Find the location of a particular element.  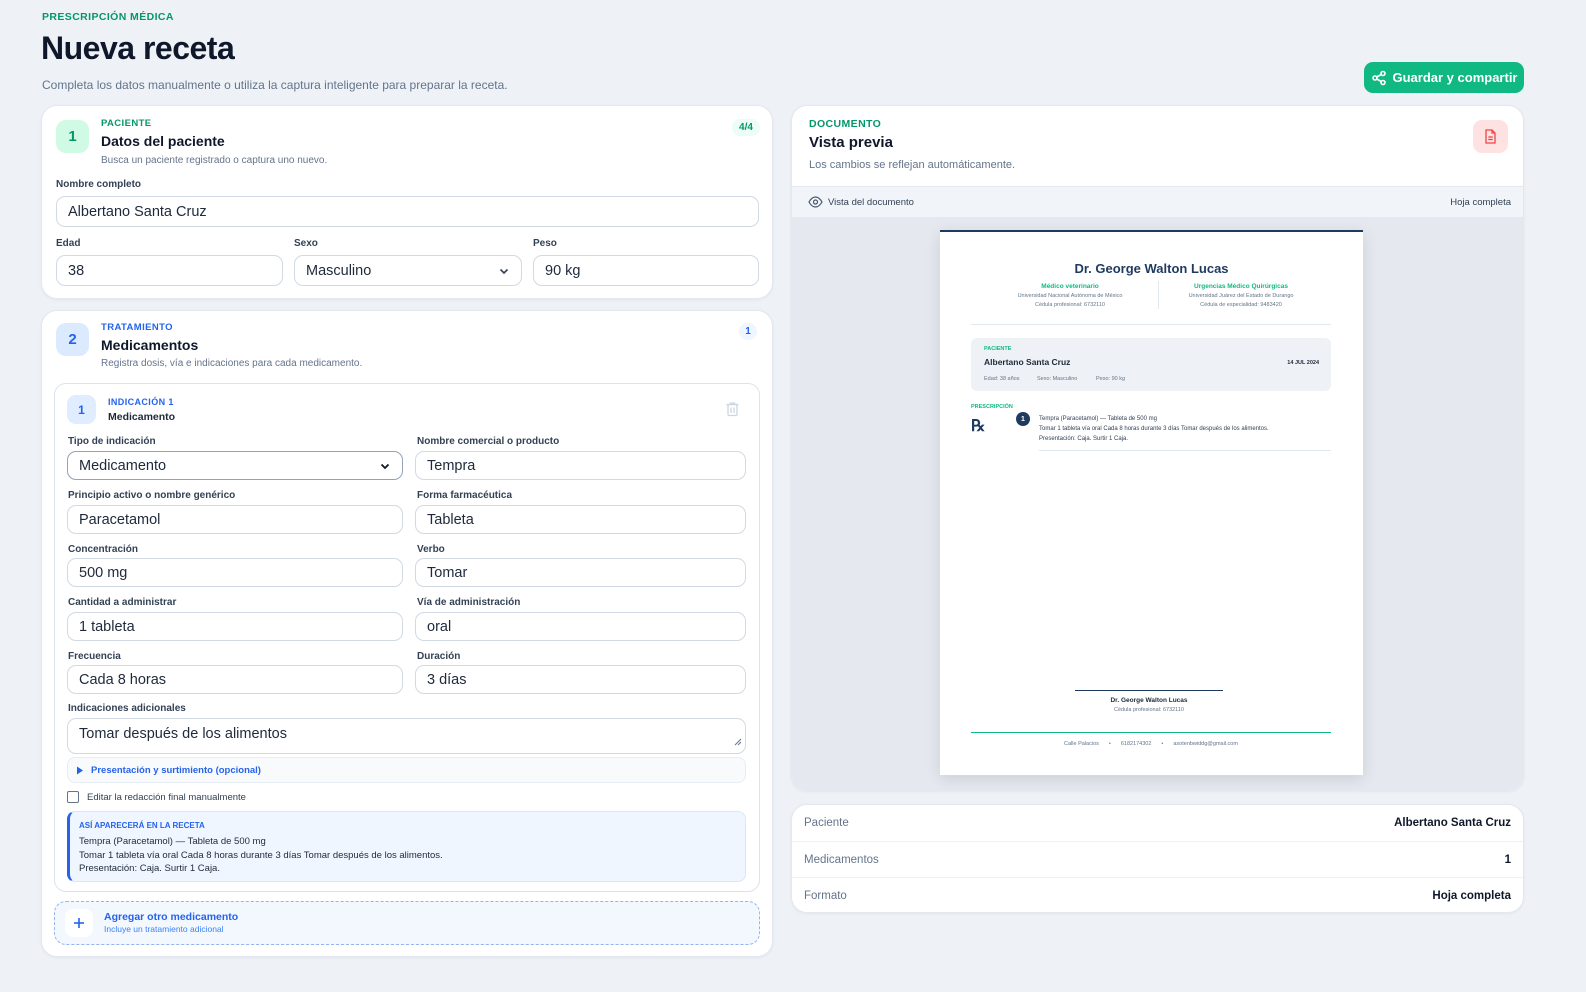

presentation-toggle: Presentación y surtimiento (opcional) is located at coordinates (406, 770).